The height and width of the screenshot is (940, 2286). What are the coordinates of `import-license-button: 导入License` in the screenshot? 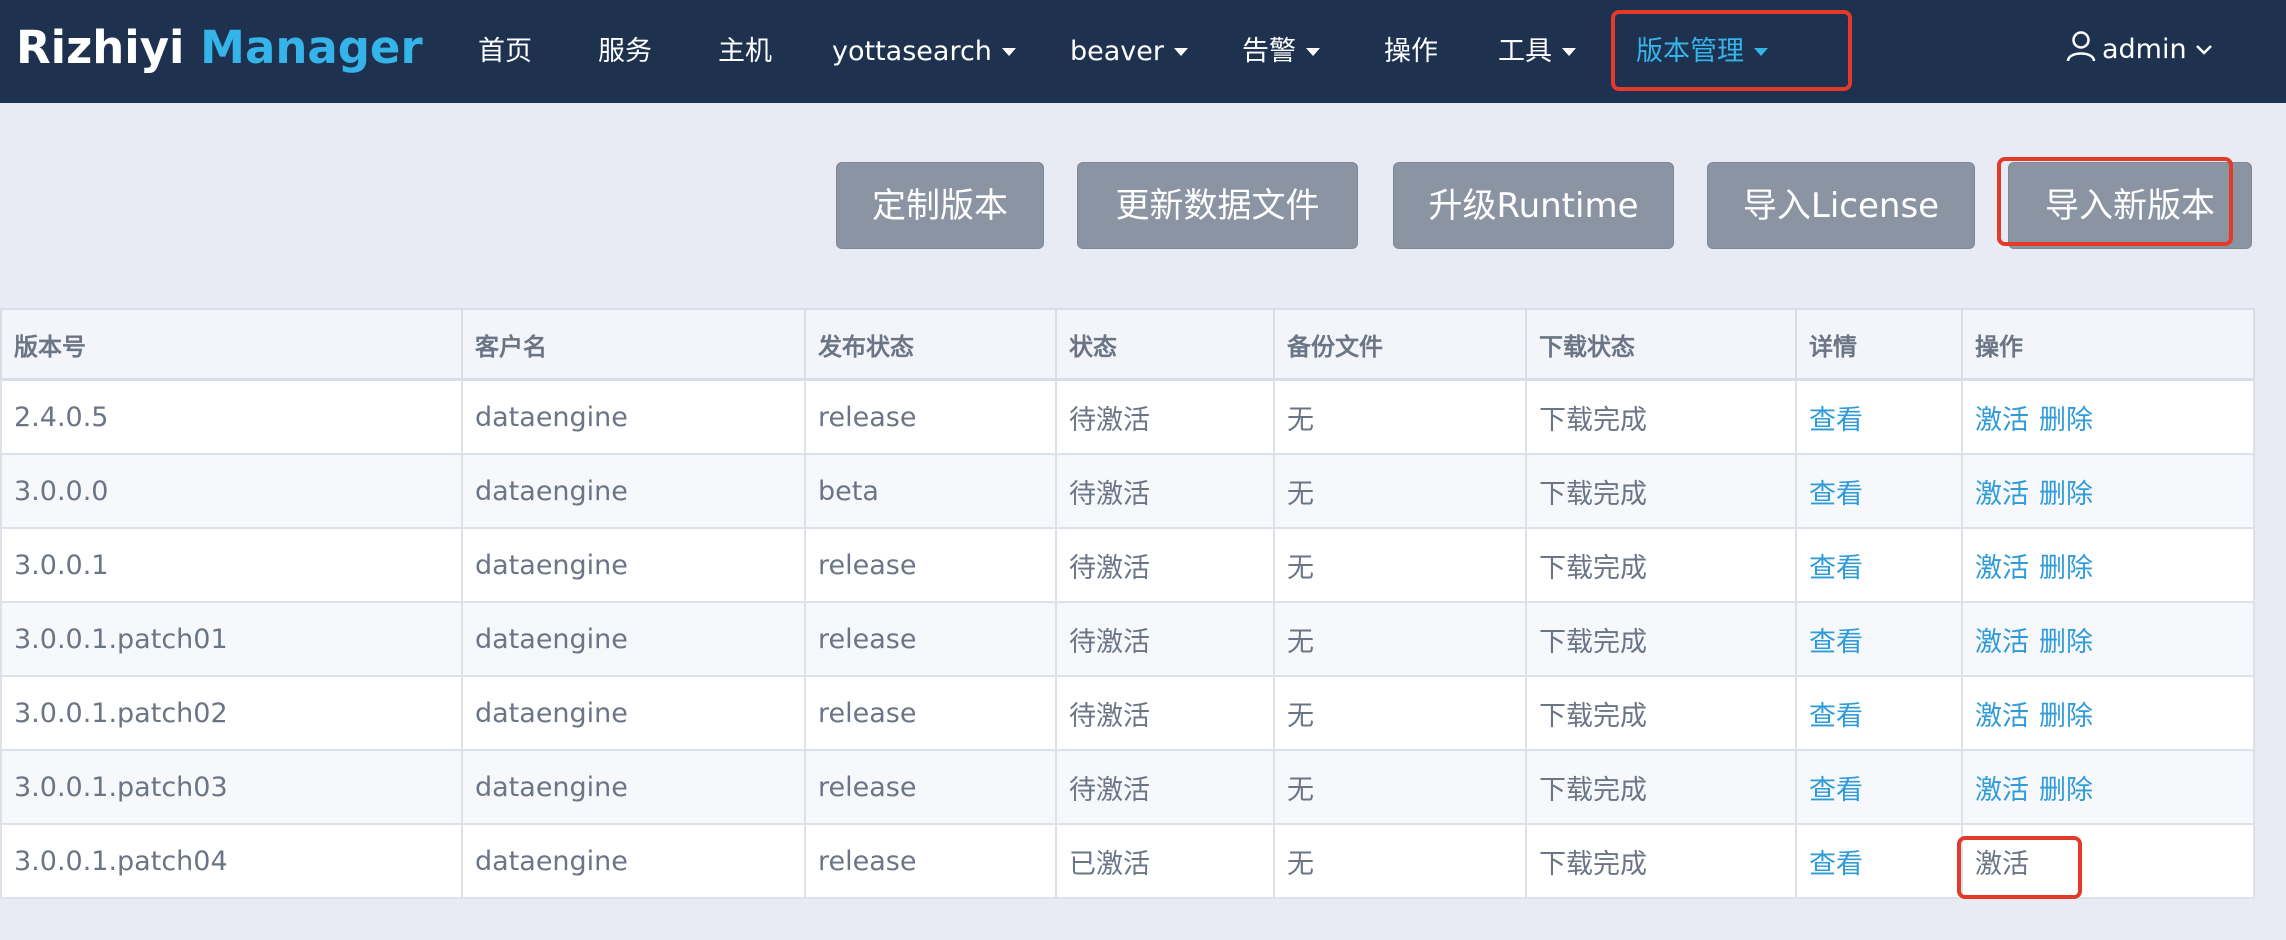 It's located at (1841, 205).